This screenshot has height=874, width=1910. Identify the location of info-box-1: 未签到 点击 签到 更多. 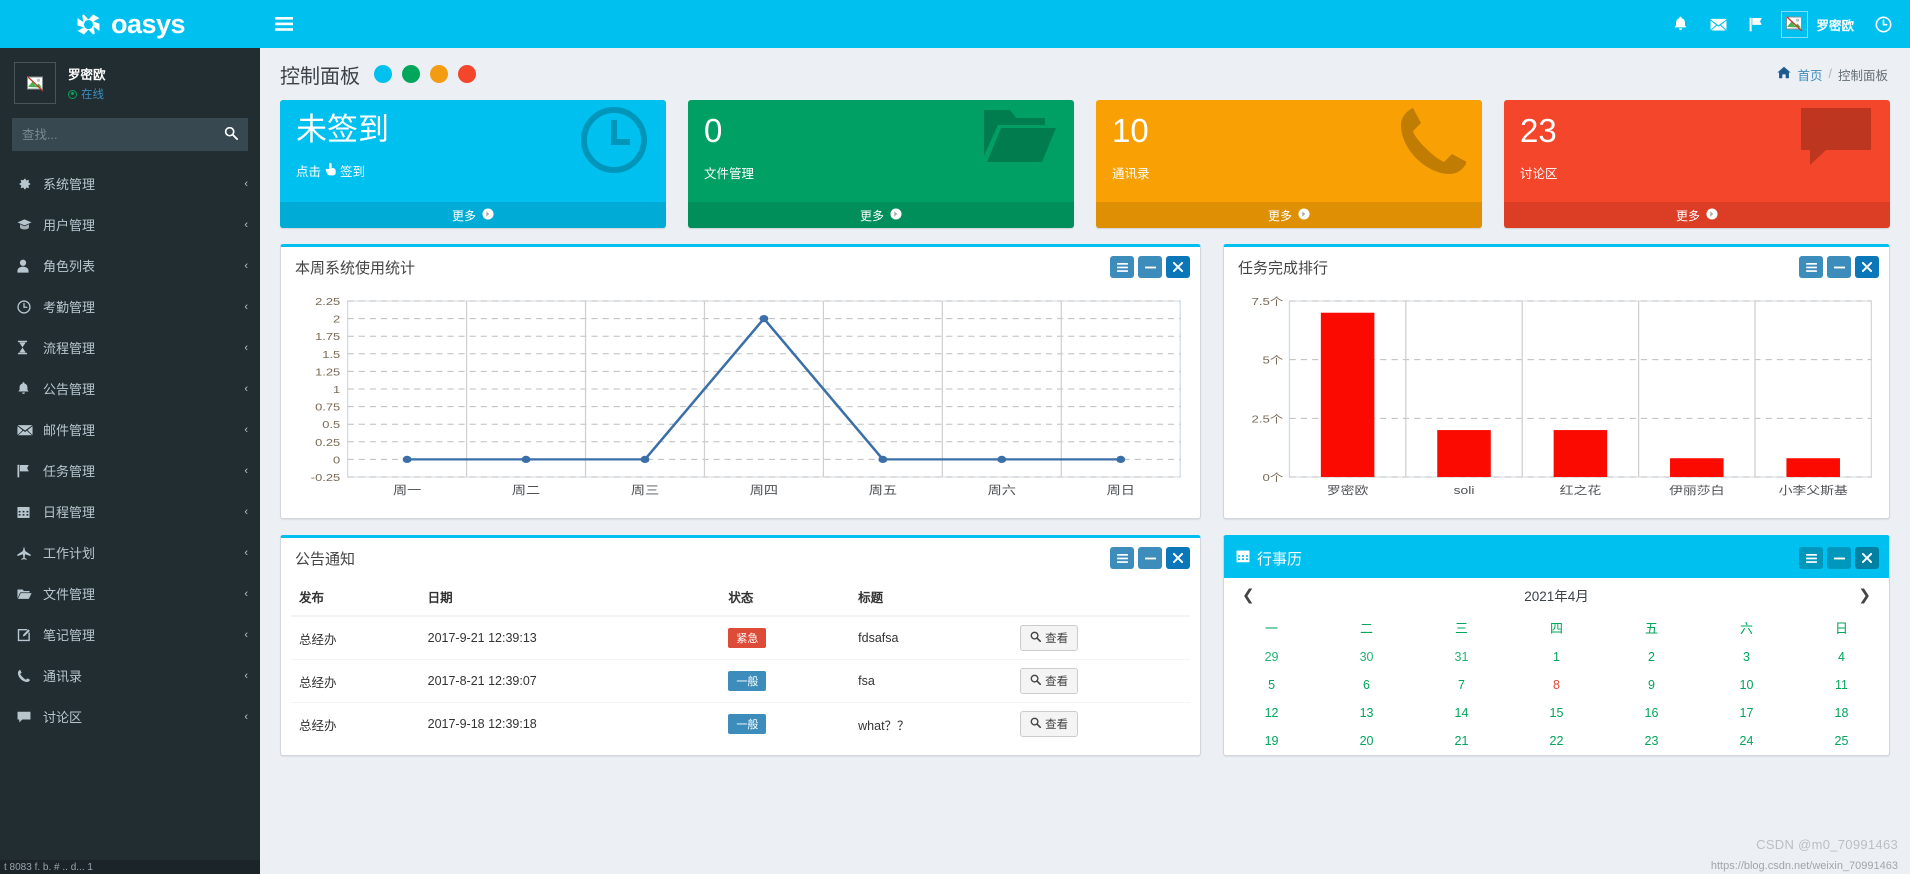
(473, 164).